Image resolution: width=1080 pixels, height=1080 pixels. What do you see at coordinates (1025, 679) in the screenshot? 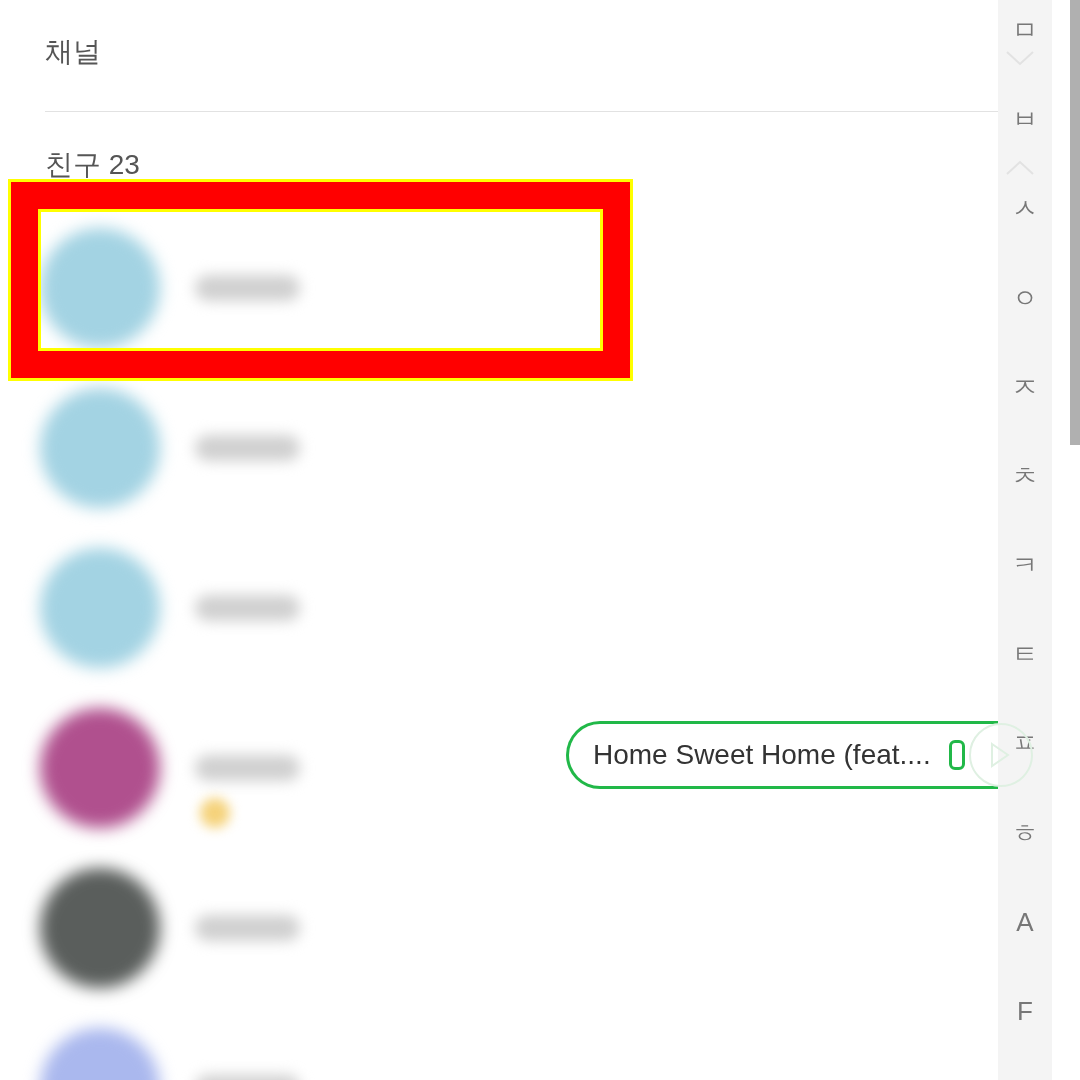
I see `index-letter: ㅌ` at bounding box center [1025, 679].